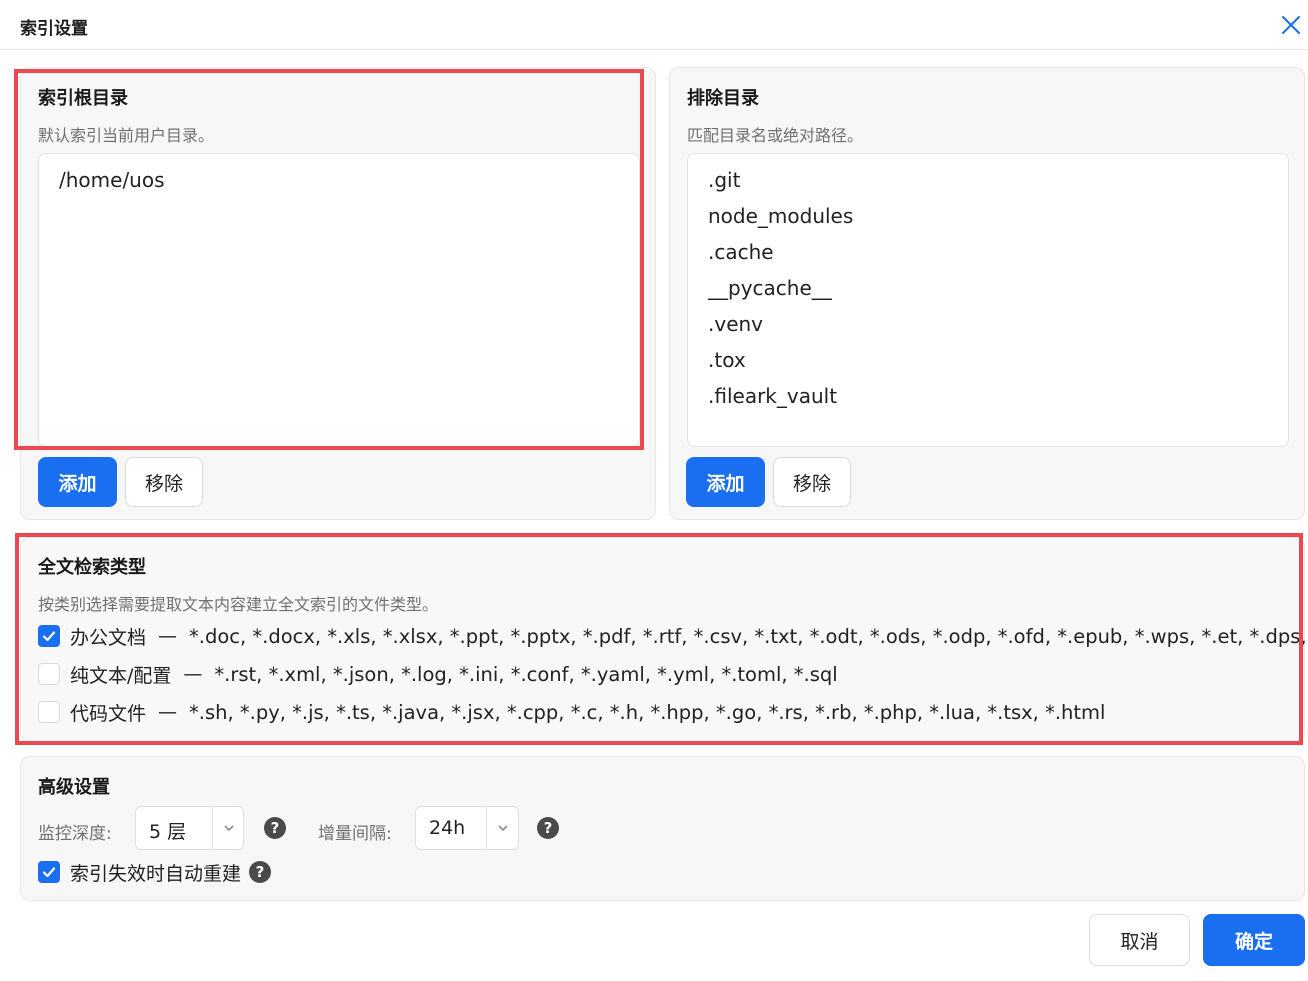 The width and height of the screenshot is (1308, 981). I want to click on dialog-title: 索引设置, so click(54, 29).